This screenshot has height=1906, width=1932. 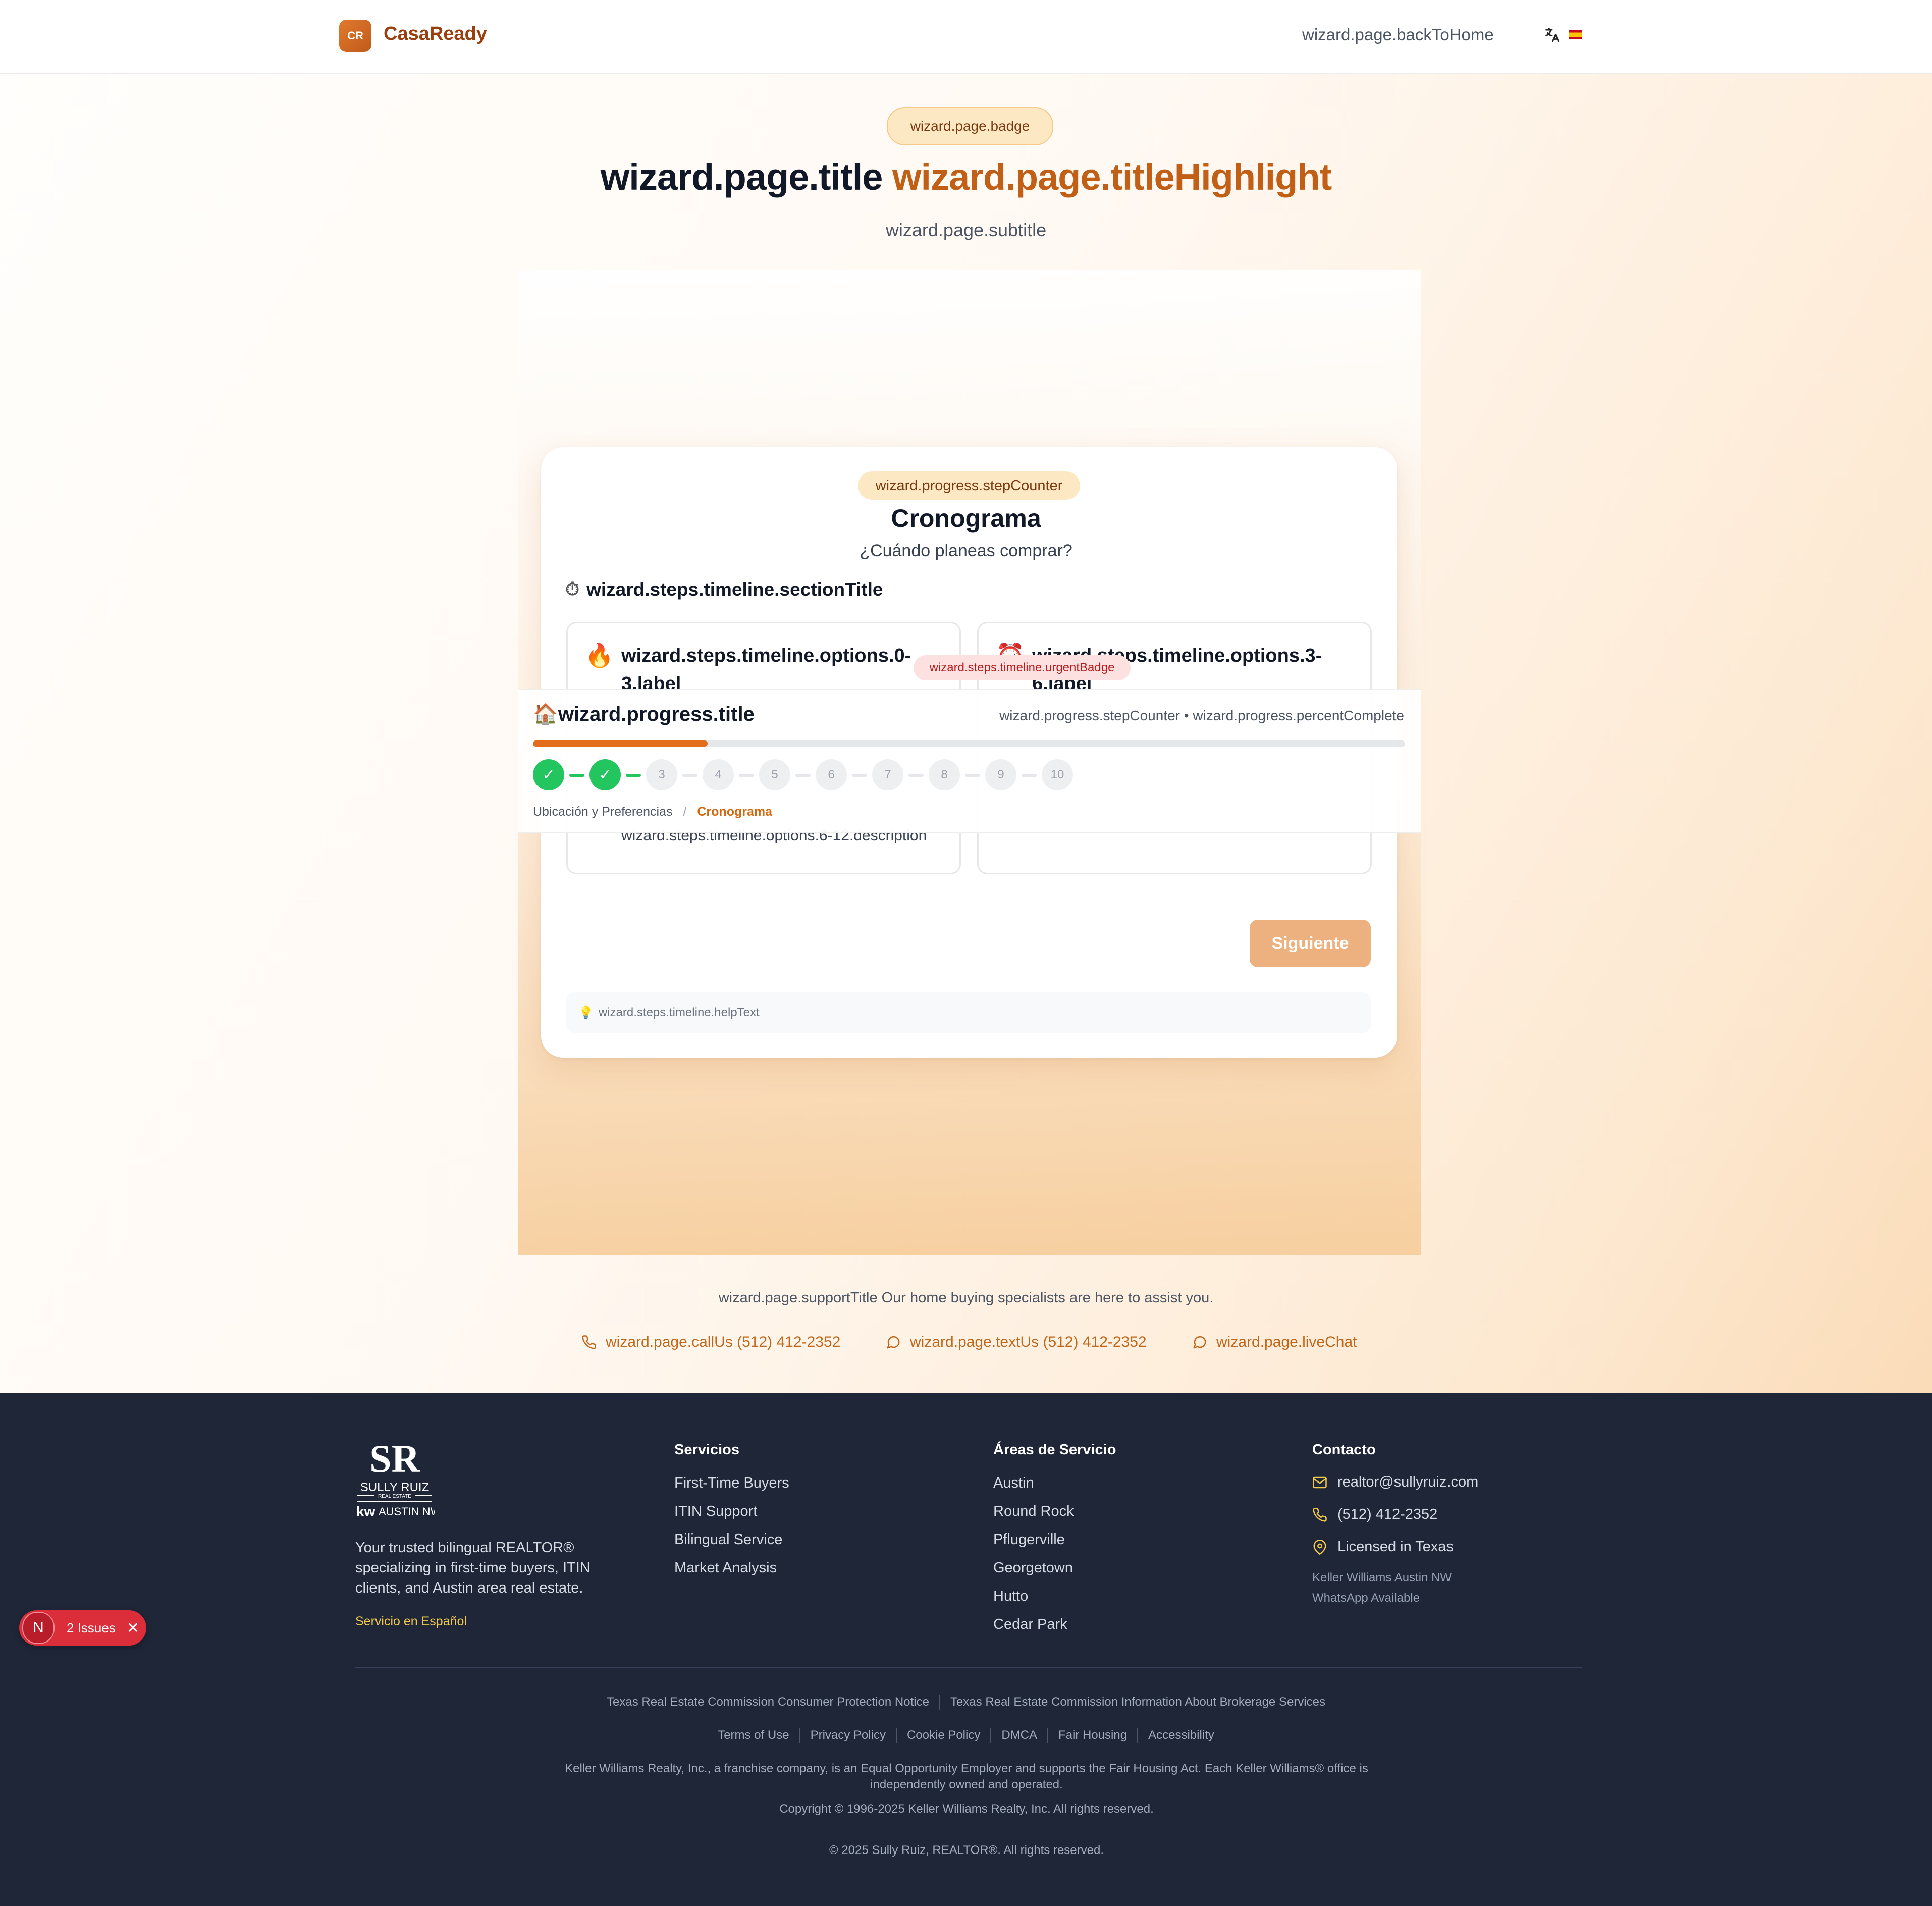 I want to click on map-pin-icon, so click(x=1319, y=1547).